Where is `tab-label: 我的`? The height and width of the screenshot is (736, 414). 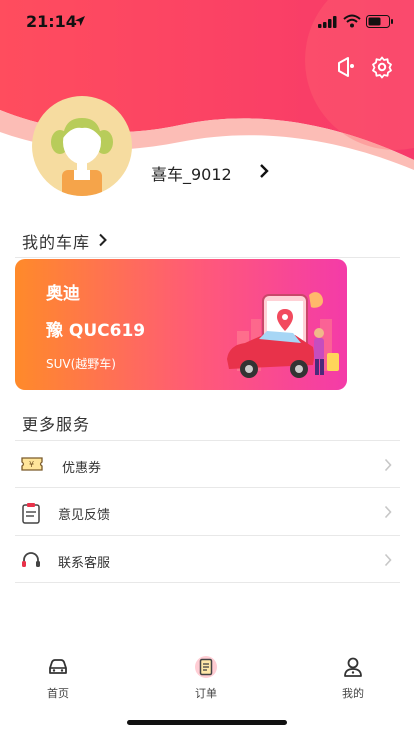
tab-label: 我的 is located at coordinates (353, 693).